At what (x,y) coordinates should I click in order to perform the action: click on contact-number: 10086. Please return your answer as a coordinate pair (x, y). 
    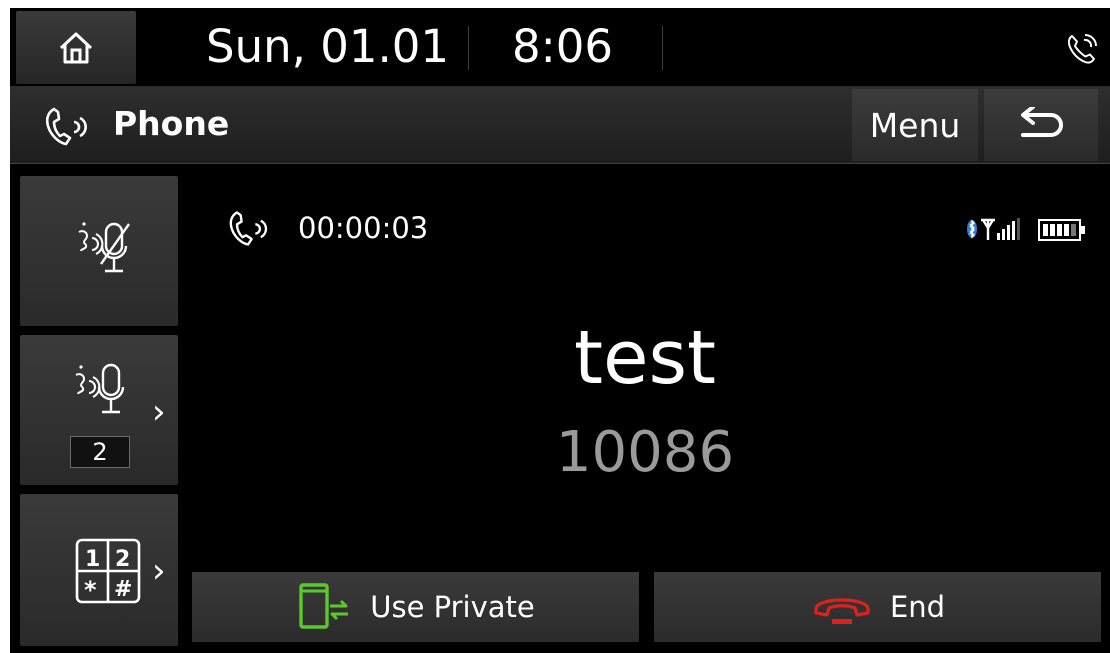
    Looking at the image, I should click on (645, 452).